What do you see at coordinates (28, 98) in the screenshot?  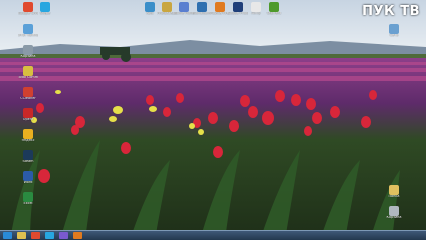 I see `desktop-shortcut-label: CCleaner` at bounding box center [28, 98].